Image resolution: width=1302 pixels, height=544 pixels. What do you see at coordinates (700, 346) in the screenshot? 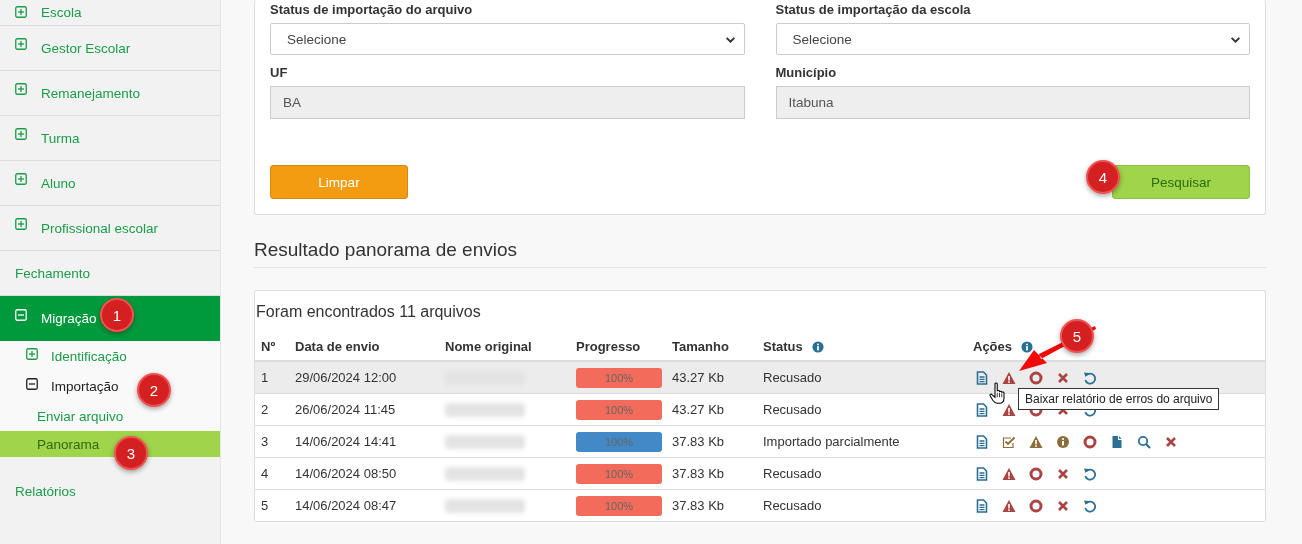
I see `column-header: Tamanho` at bounding box center [700, 346].